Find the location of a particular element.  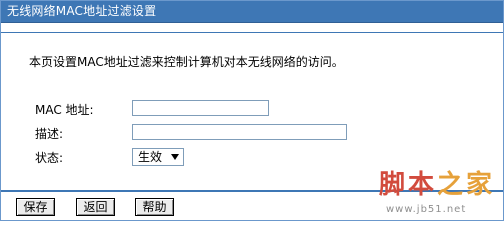

watermark-char-1: 脚 is located at coordinates (394, 185).